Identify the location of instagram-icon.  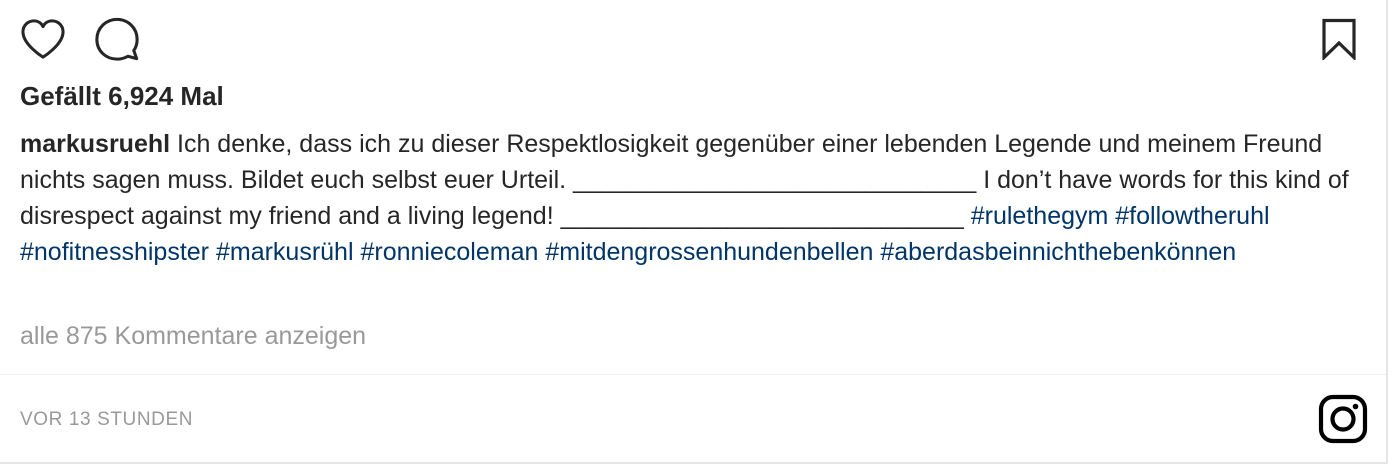
(1343, 419).